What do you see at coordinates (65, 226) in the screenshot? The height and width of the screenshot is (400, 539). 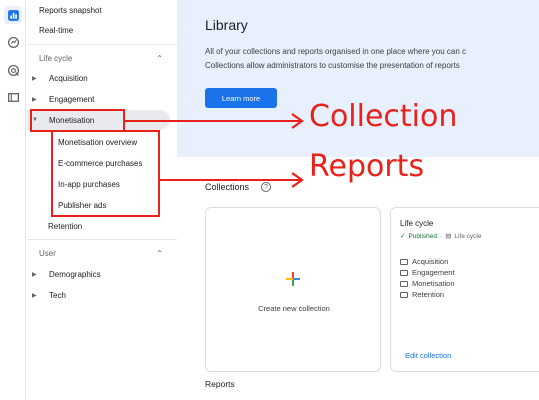 I see `nav-item-label: Retention` at bounding box center [65, 226].